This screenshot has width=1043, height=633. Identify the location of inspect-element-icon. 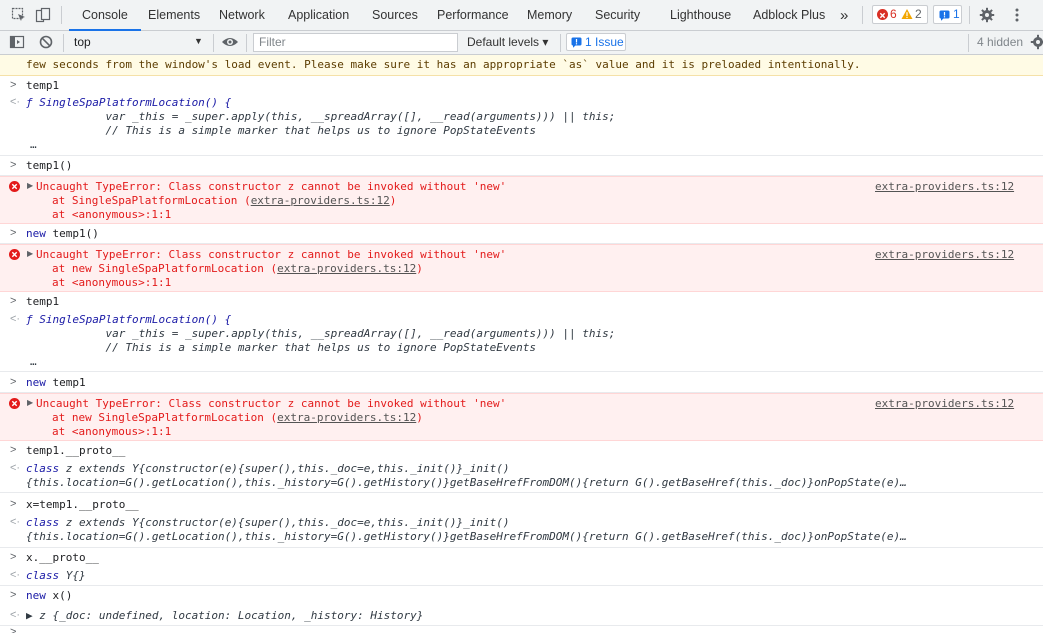
(19, 15).